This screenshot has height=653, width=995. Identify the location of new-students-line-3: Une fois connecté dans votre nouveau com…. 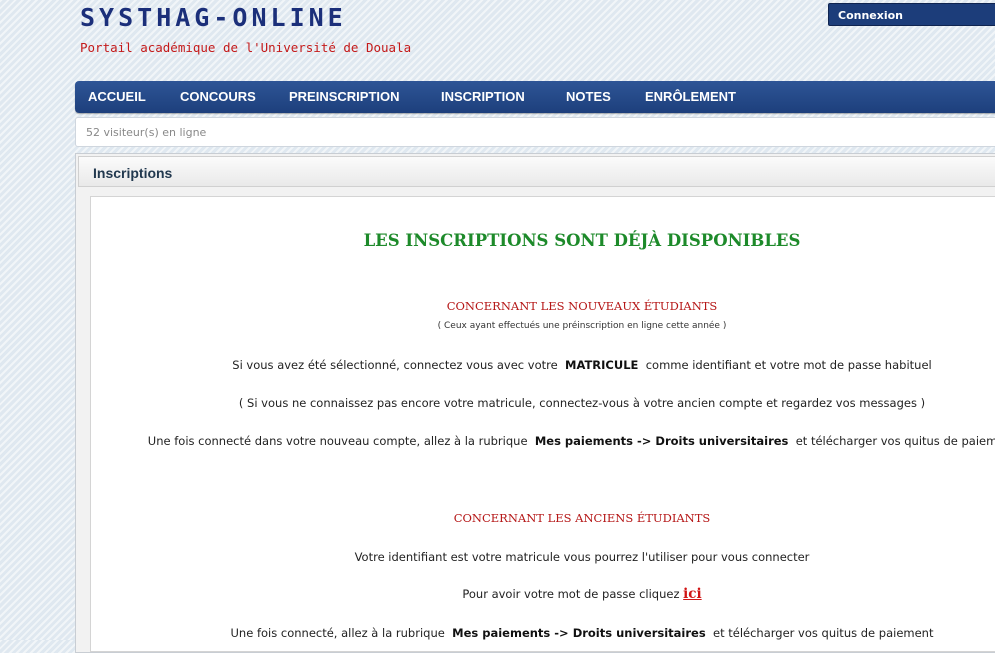
(571, 441).